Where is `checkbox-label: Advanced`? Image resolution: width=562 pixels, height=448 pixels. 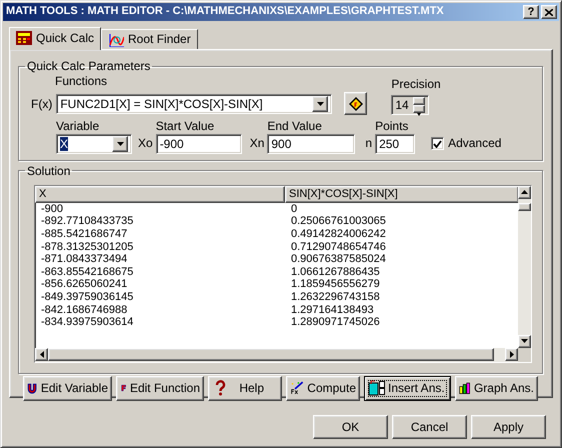 checkbox-label: Advanced is located at coordinates (475, 143).